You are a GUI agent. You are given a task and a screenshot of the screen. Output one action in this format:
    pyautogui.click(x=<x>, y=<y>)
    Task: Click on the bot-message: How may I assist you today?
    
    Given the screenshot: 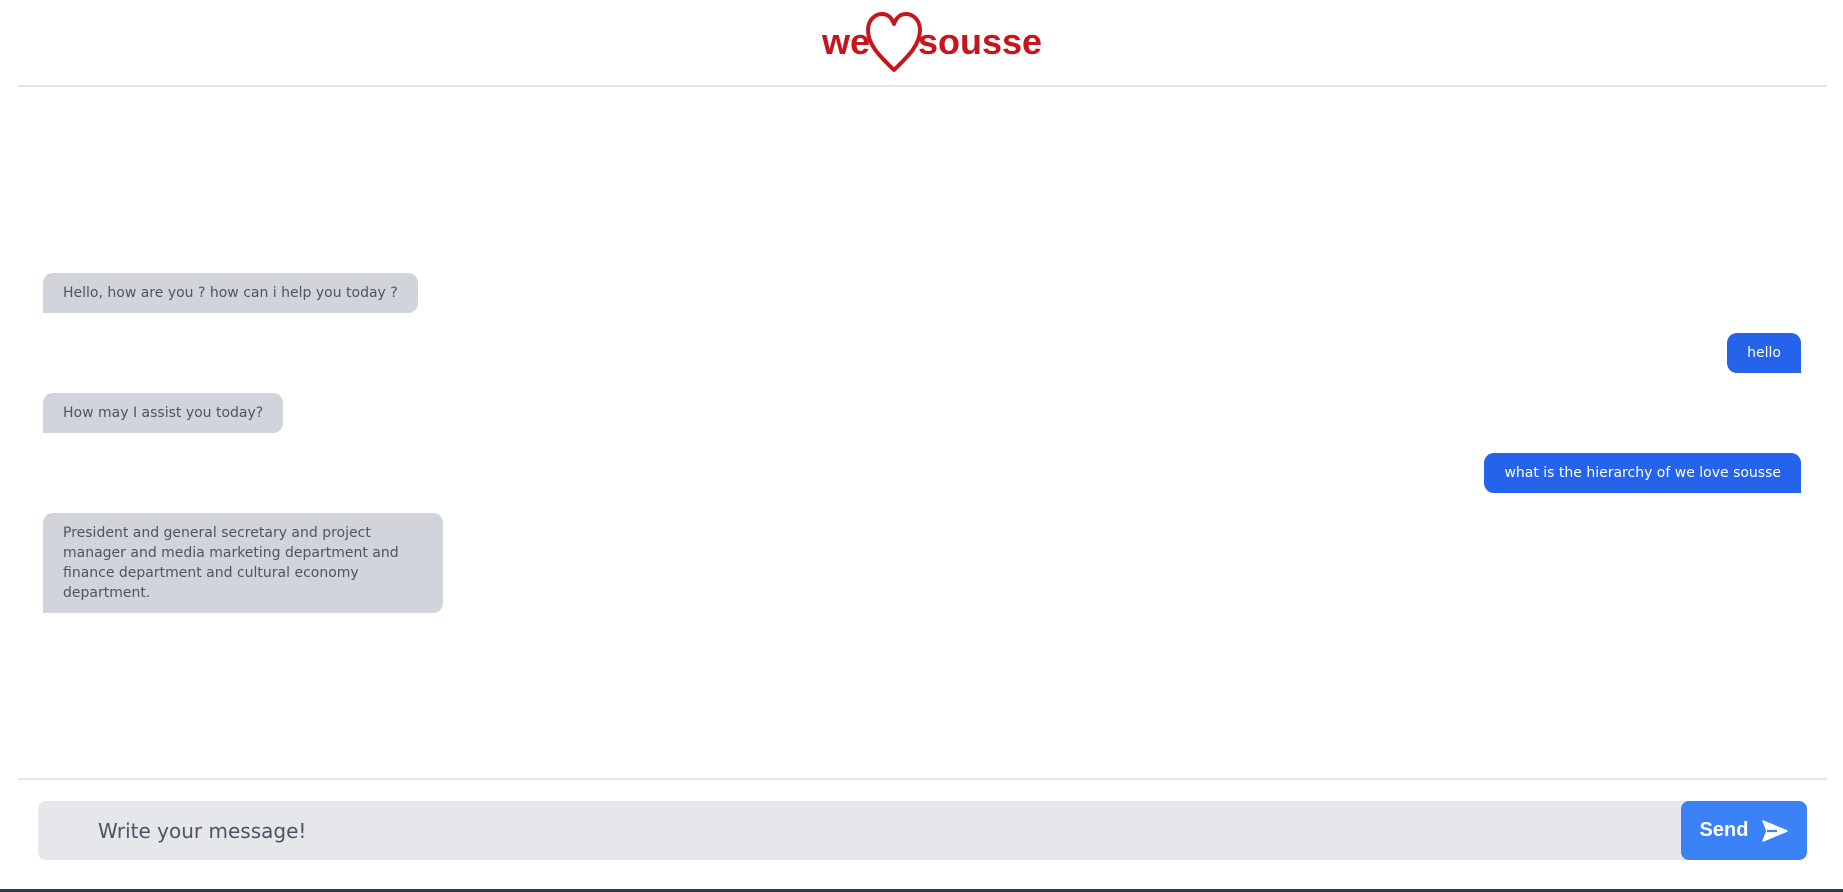 What is the action you would take?
    pyautogui.click(x=163, y=413)
    